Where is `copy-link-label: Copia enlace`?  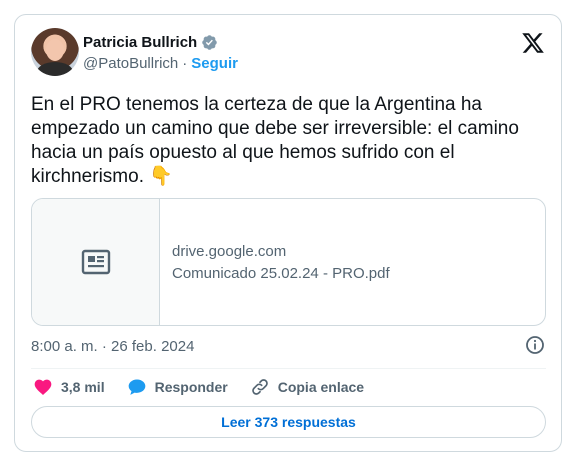 copy-link-label: Copia enlace is located at coordinates (321, 387).